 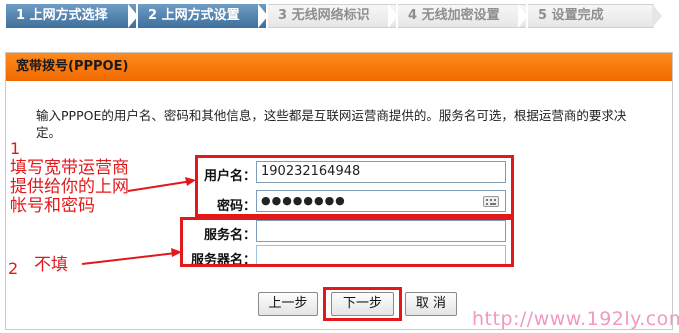 I want to click on watermark: http://www.192ly.com, so click(x=575, y=319).